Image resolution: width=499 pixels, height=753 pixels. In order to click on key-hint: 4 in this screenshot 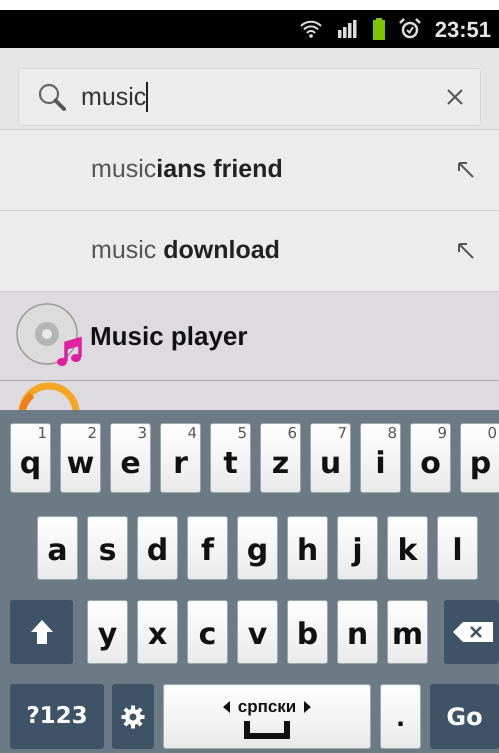, I will do `click(192, 433)`.